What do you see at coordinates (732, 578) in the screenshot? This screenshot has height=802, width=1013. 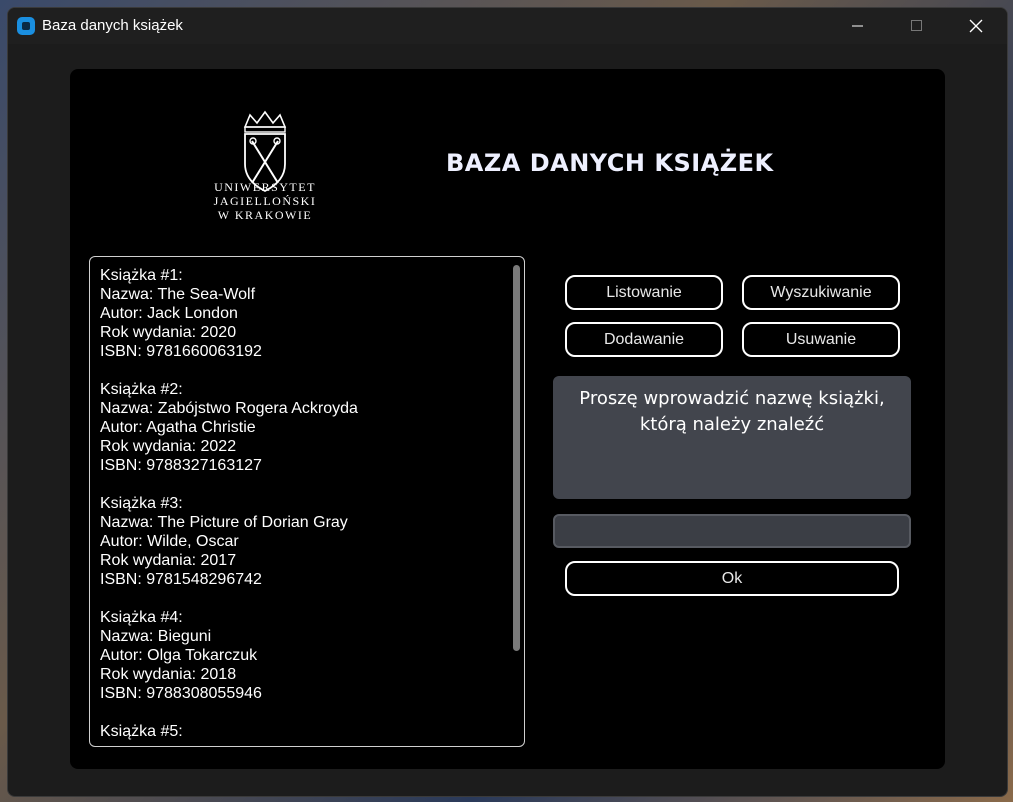 I see `ok-button: Ok` at bounding box center [732, 578].